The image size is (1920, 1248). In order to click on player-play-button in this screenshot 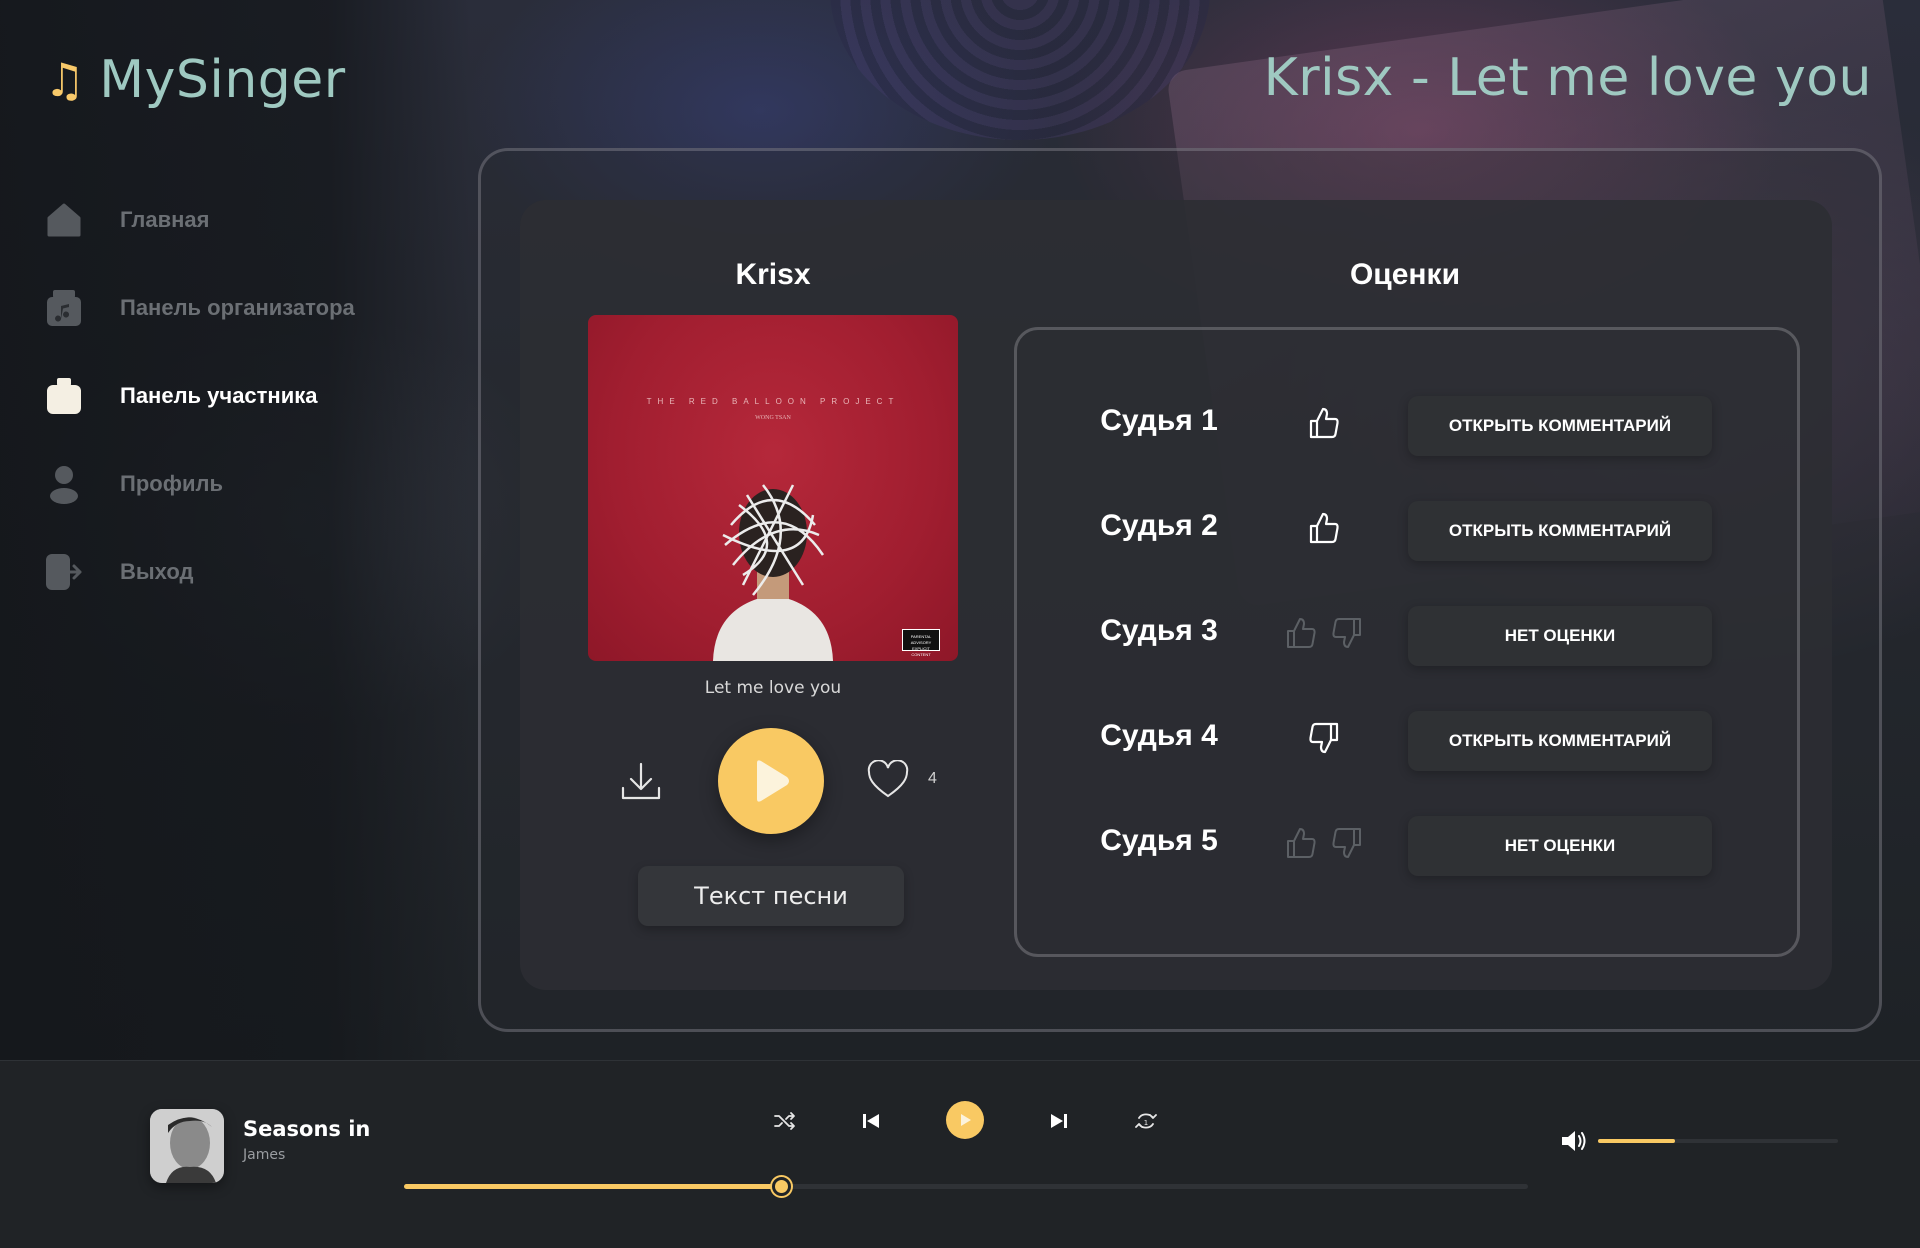, I will do `click(965, 1120)`.